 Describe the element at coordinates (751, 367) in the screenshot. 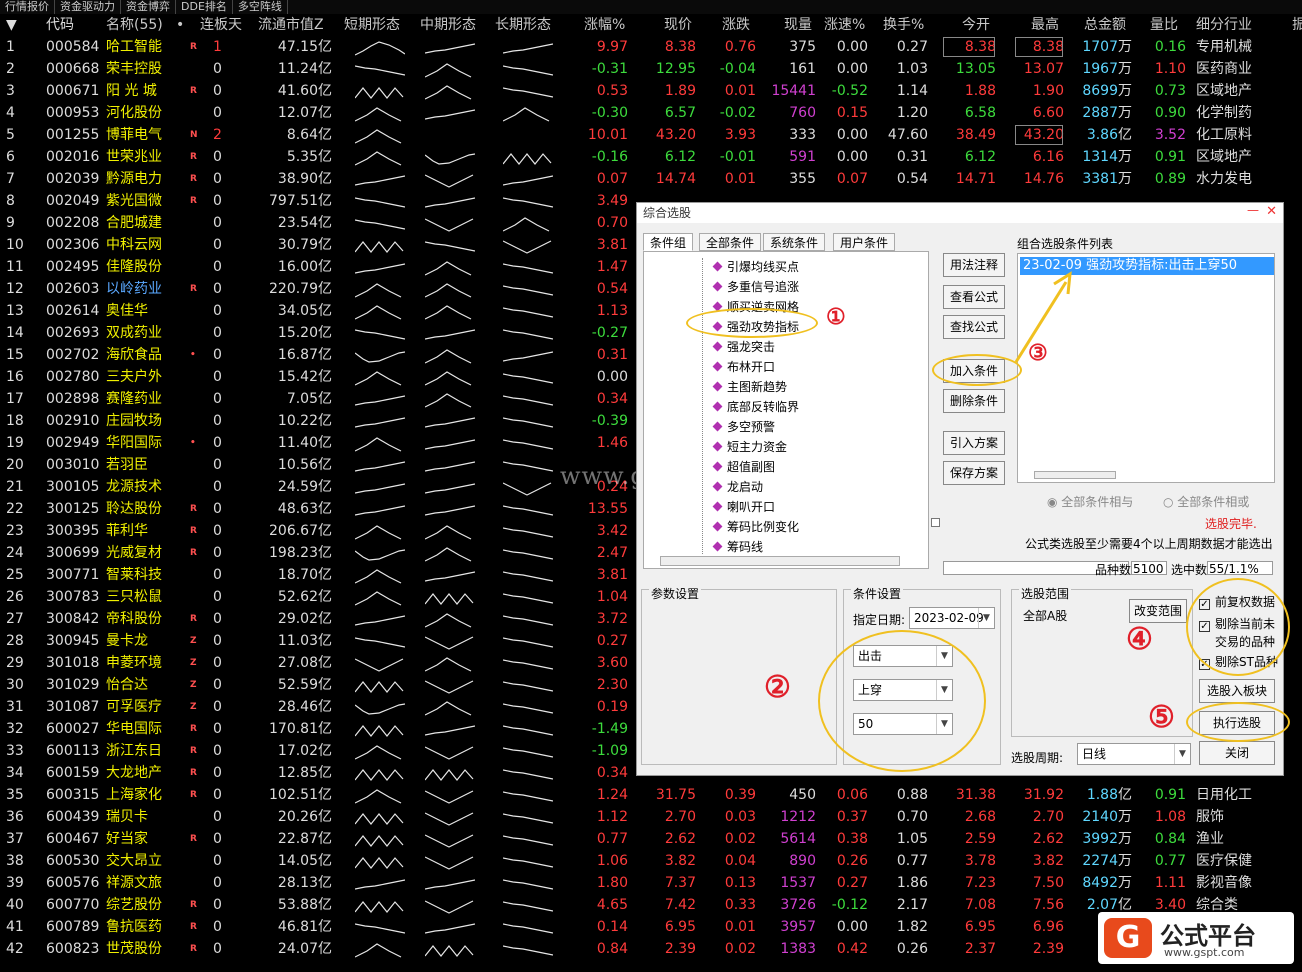

I see `tree-item-label: 布林开口` at that location.